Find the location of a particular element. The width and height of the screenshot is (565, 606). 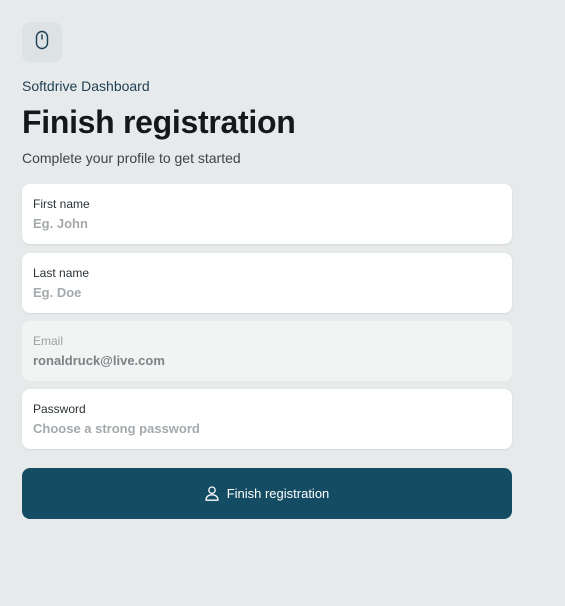

first-name-field: First name is located at coordinates (267, 214).